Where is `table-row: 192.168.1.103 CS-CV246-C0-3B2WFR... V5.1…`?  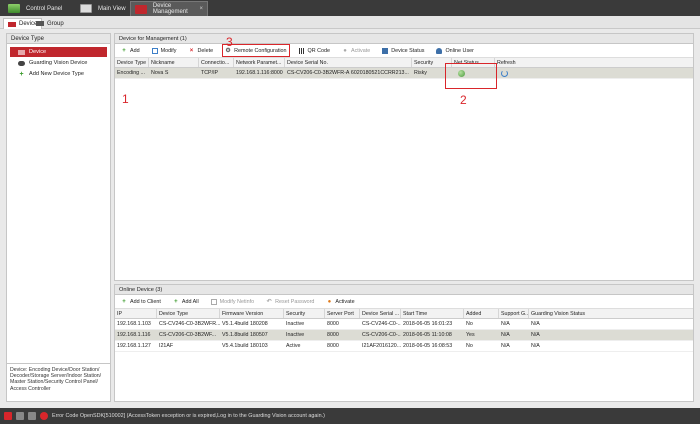
table-row: 192.168.1.103 CS-CV246-C0-3B2WFR... V5.1… is located at coordinates (404, 324).